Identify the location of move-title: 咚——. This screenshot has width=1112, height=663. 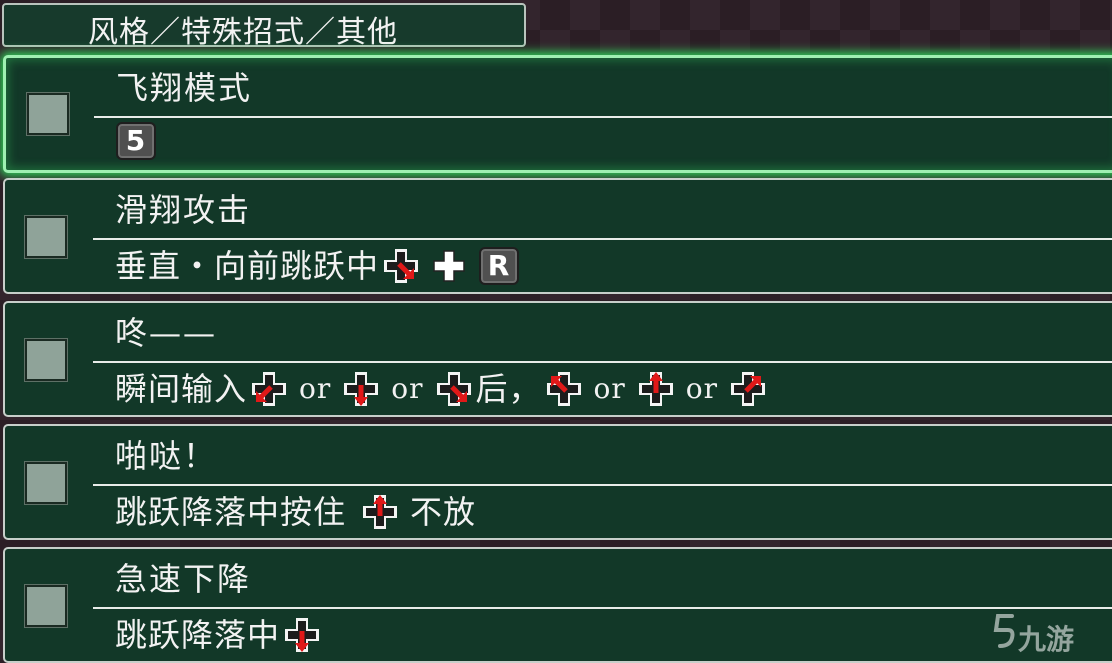
(166, 333).